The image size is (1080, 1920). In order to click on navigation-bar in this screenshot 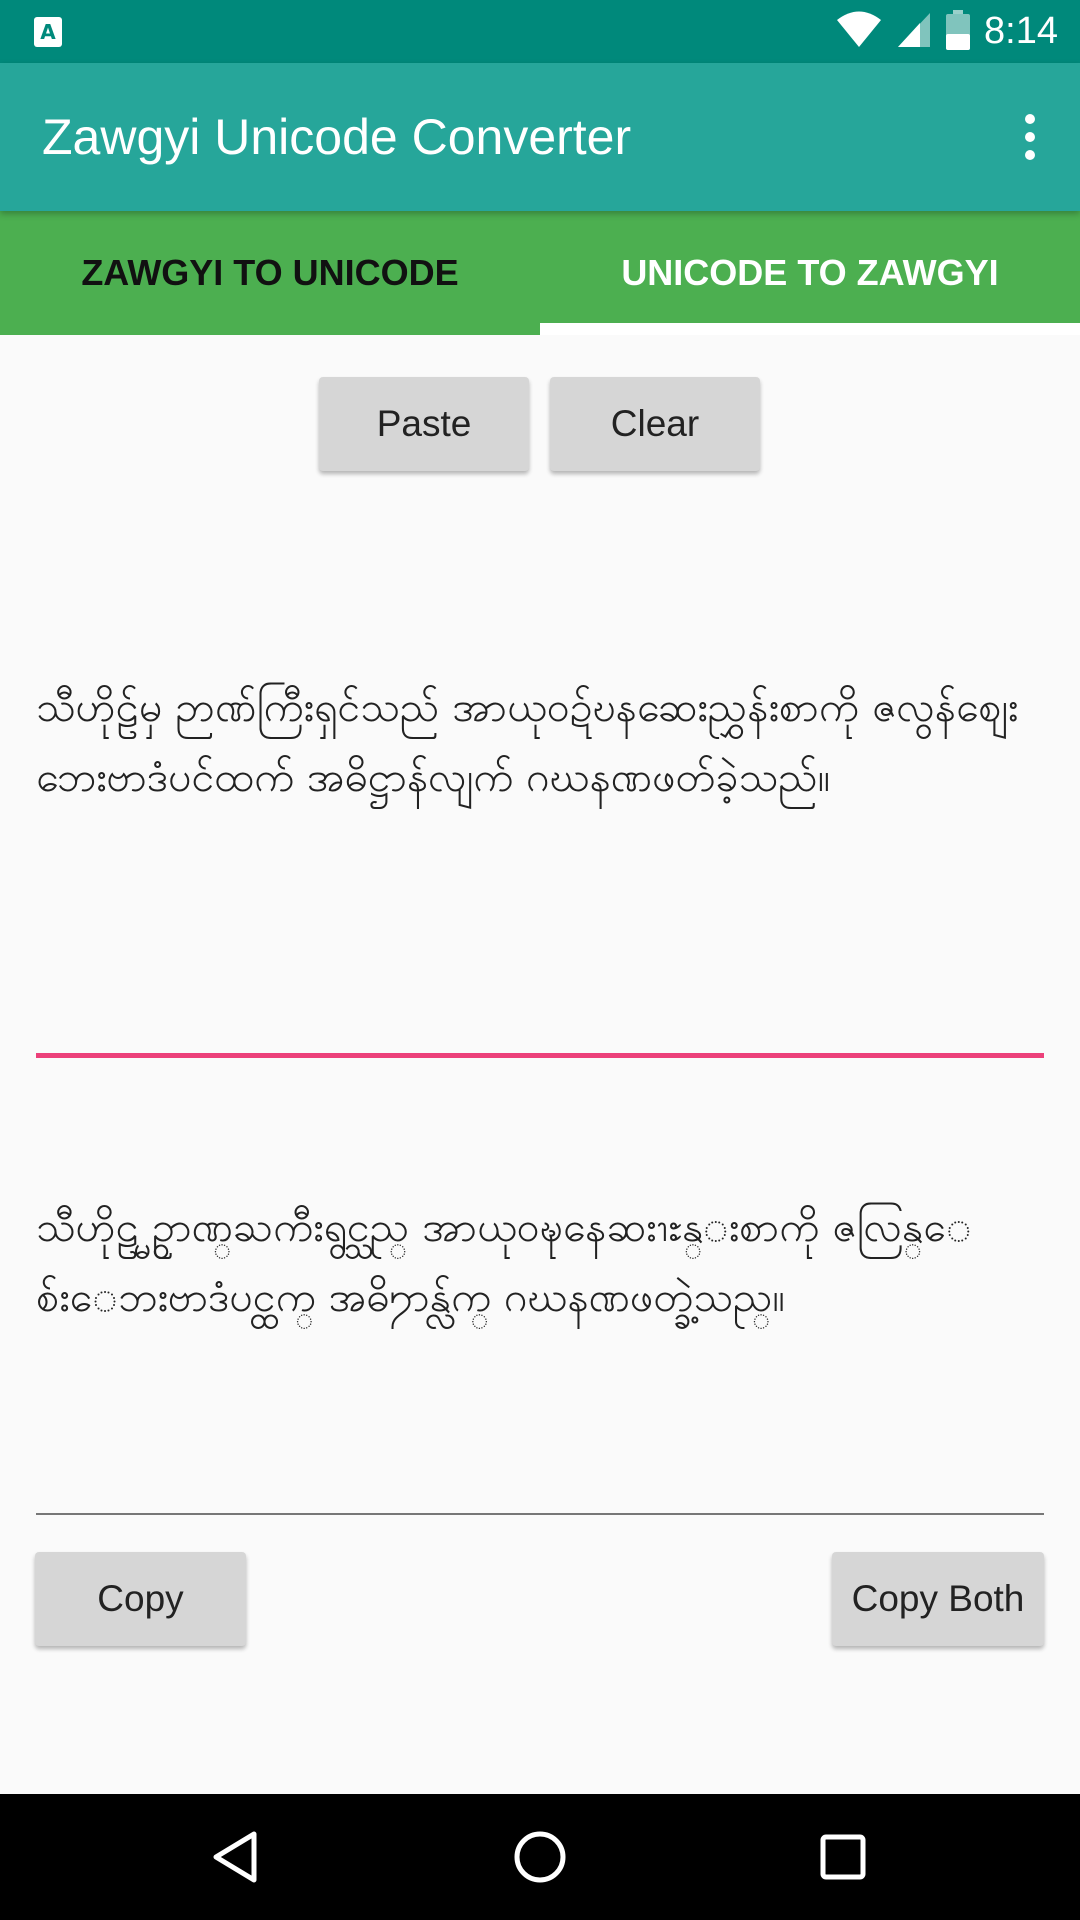, I will do `click(540, 1857)`.